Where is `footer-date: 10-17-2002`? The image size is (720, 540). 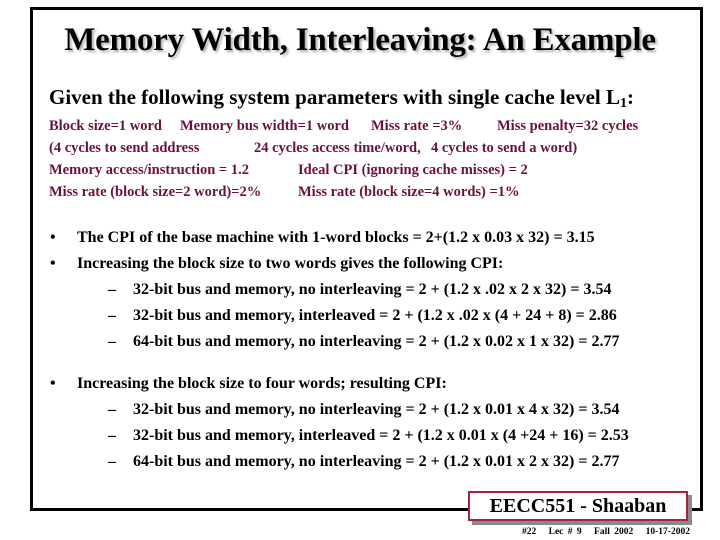
footer-date: 10-17-2002 is located at coordinates (667, 532).